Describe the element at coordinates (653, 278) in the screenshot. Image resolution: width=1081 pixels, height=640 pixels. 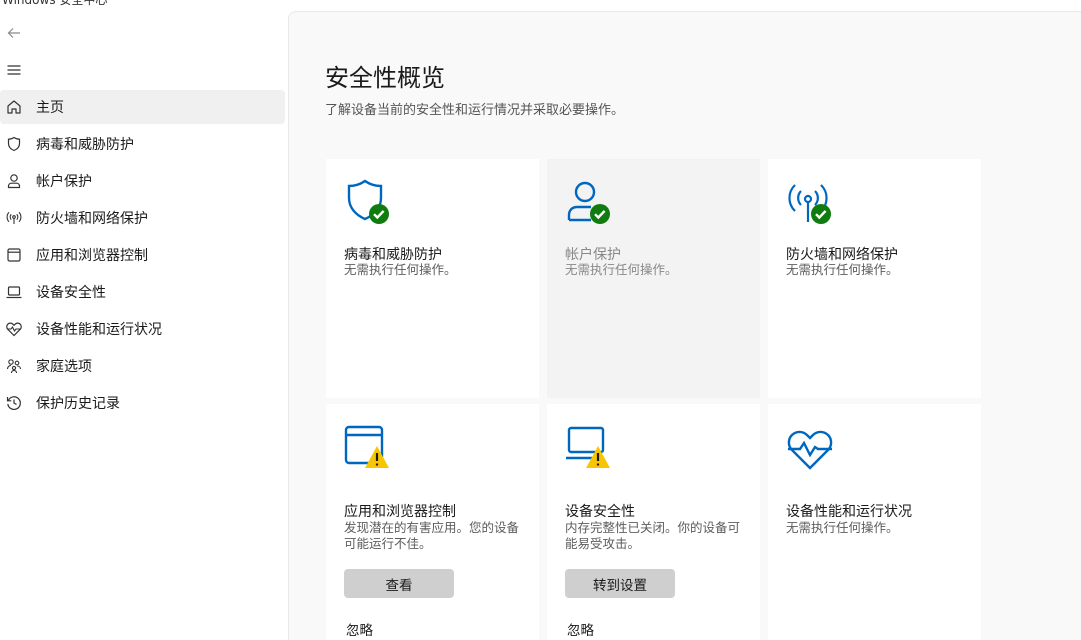
I see `tile-account-protection: 帐户保护 无需执行任何操作。` at that location.